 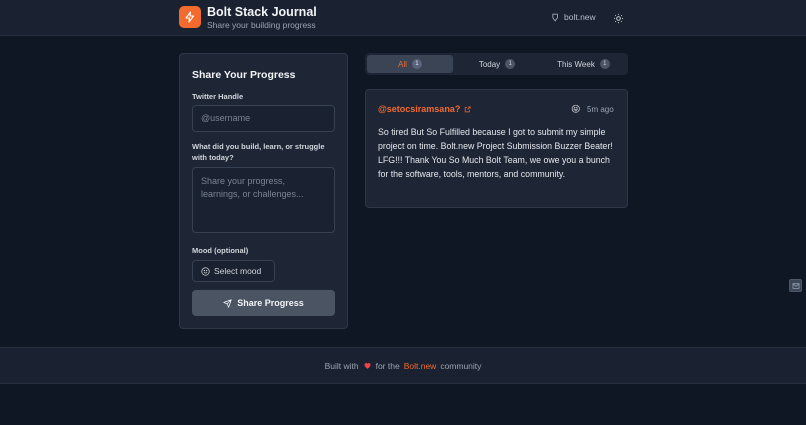 I want to click on footer-for-the: for the, so click(x=387, y=365).